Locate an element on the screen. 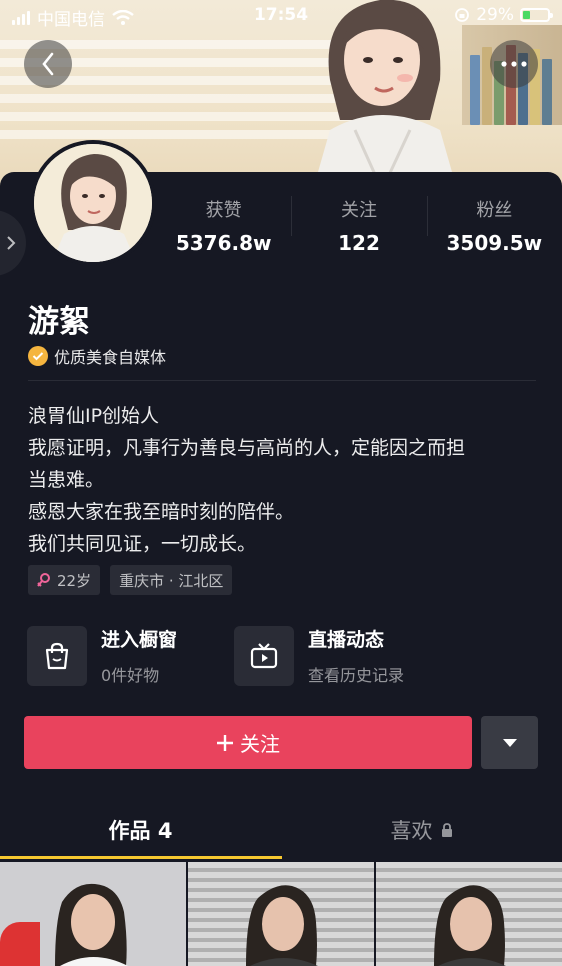  stats-bar: 获赞 5376.8w 关注 122 粉丝 3509.5w is located at coordinates (359, 225).